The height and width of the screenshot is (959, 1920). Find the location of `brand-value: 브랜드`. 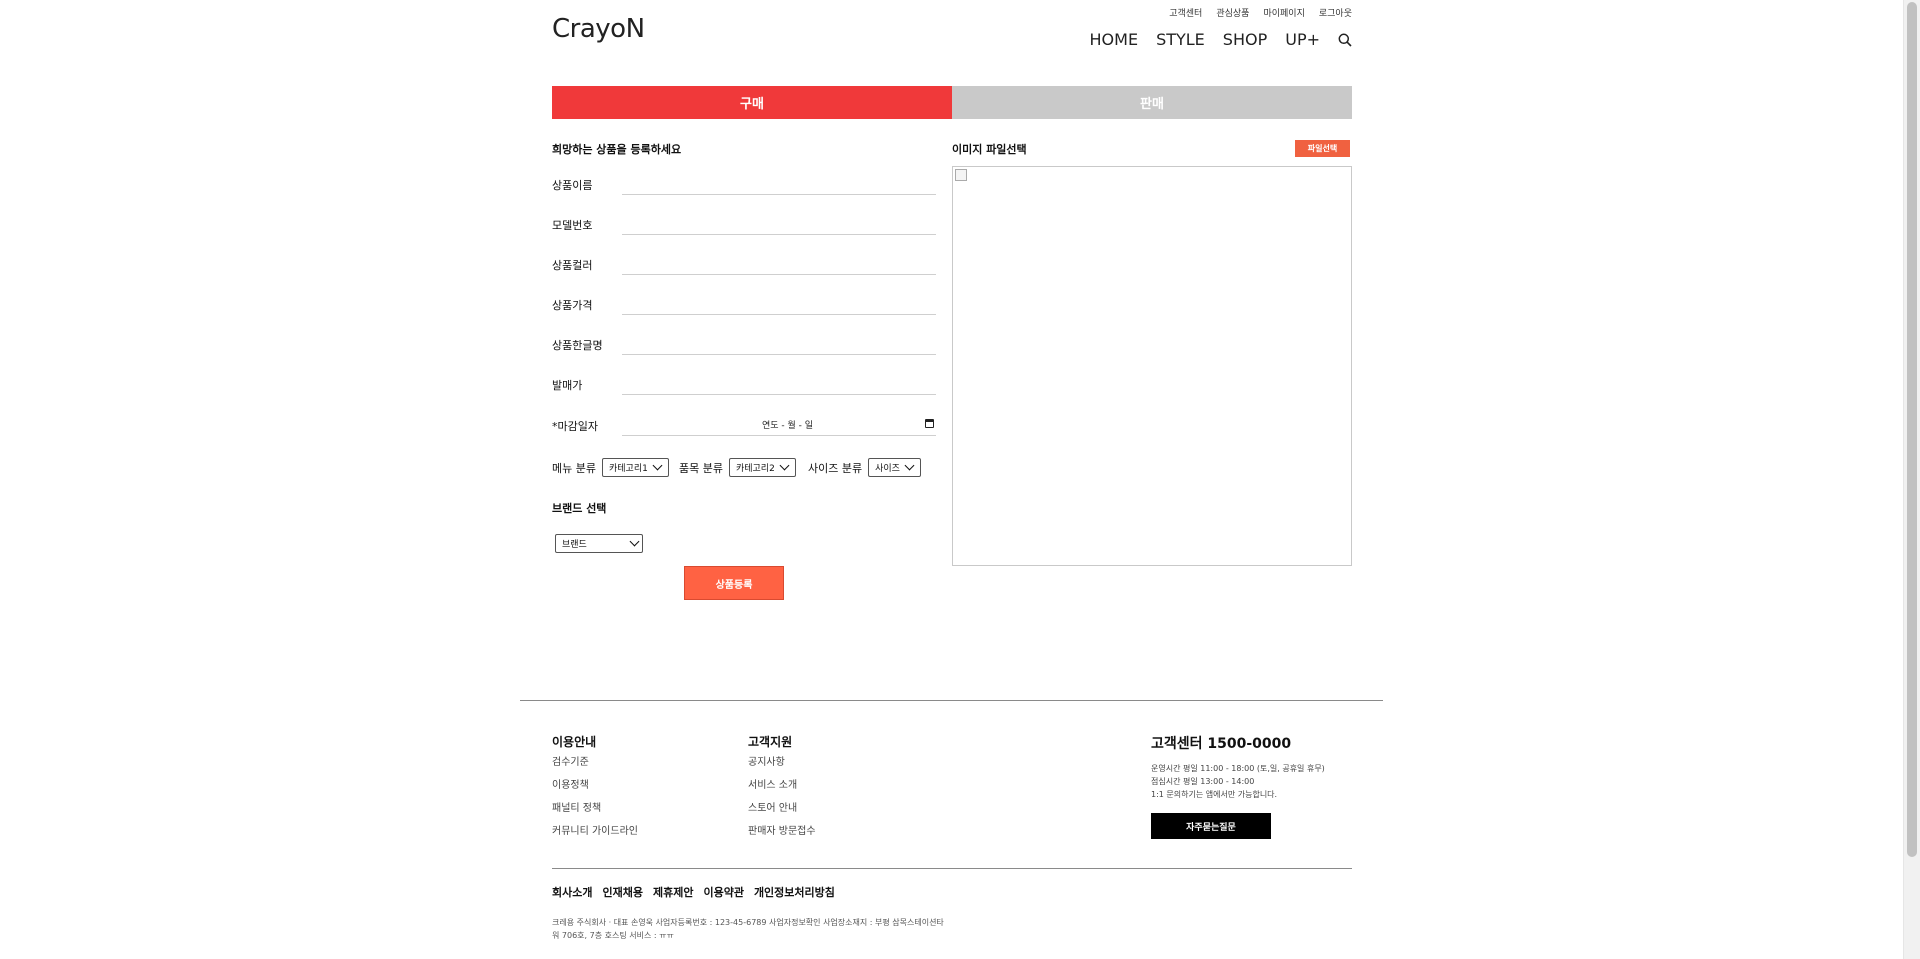

brand-value: 브랜드 is located at coordinates (574, 545).